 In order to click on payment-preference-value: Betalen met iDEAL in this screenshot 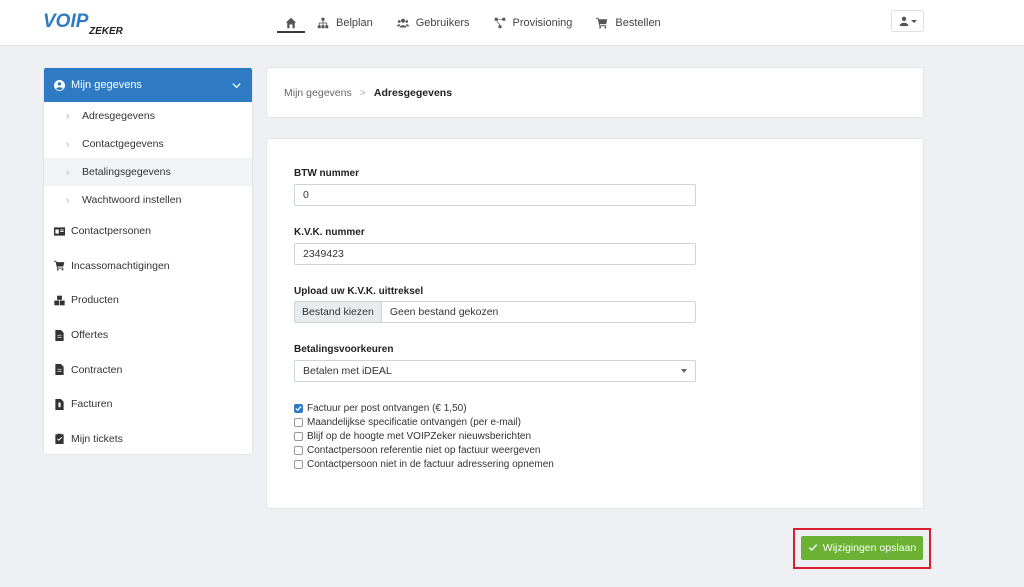, I will do `click(347, 371)`.